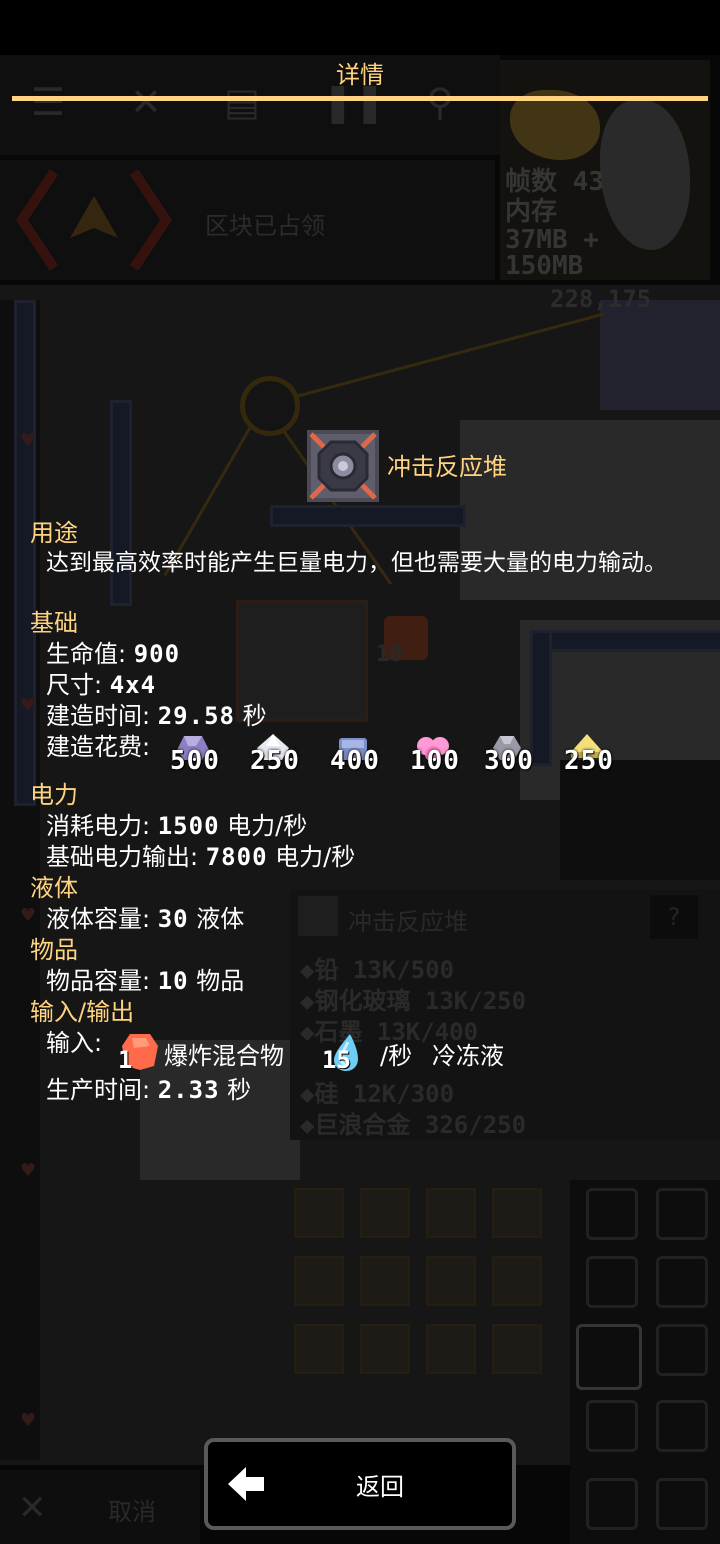 This screenshot has height=1544, width=720. What do you see at coordinates (343, 466) in the screenshot?
I see `impact-reactor-icon` at bounding box center [343, 466].